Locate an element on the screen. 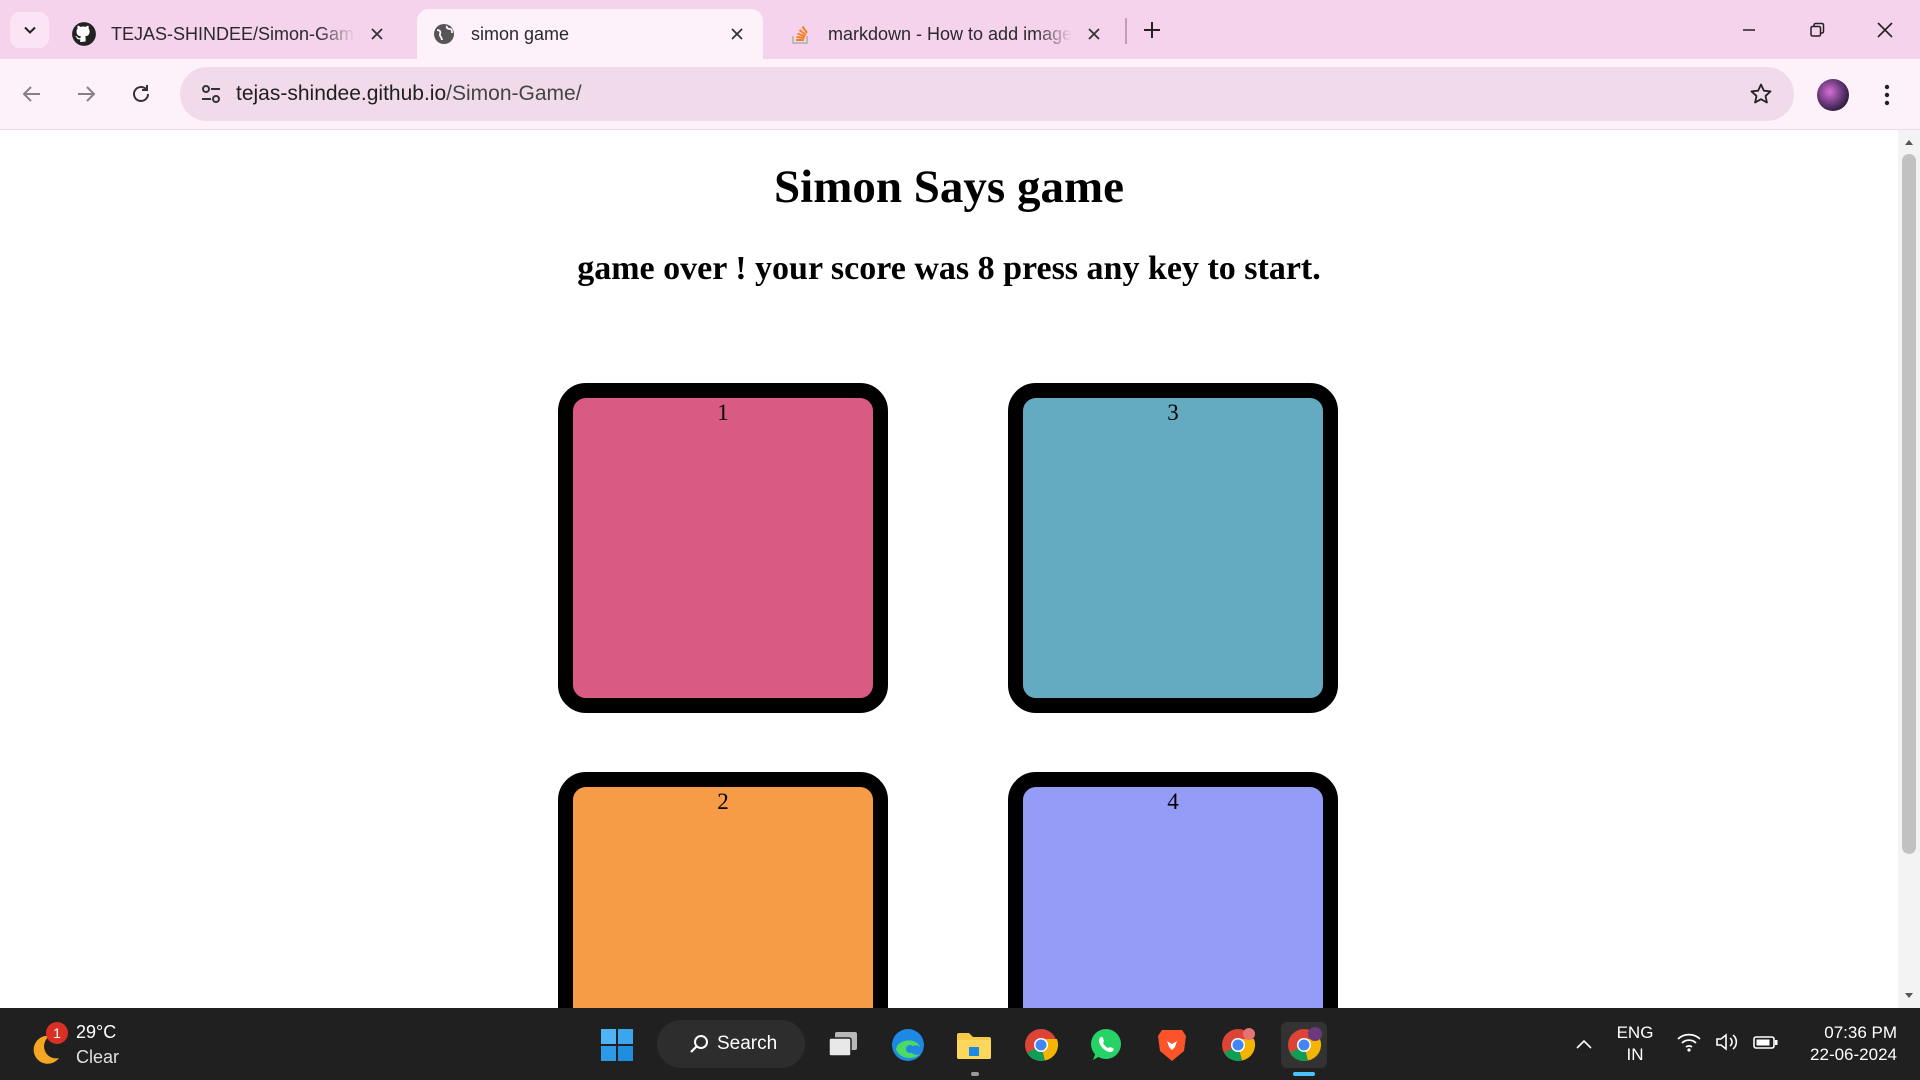  restore-icon is located at coordinates (1817, 29).